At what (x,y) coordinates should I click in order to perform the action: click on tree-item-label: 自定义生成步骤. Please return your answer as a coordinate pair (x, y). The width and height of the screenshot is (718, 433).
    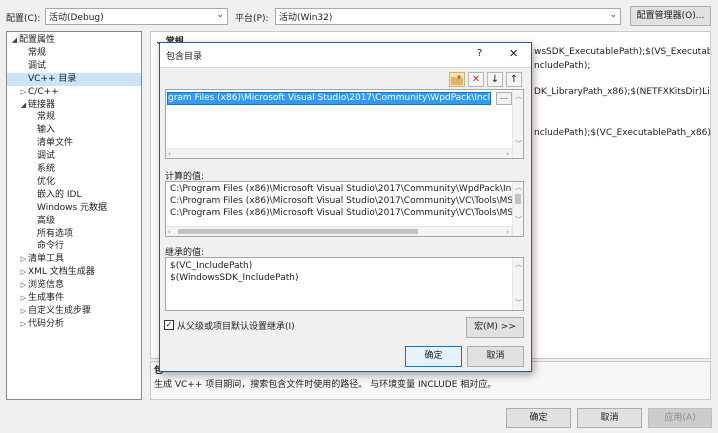
    Looking at the image, I should click on (60, 310).